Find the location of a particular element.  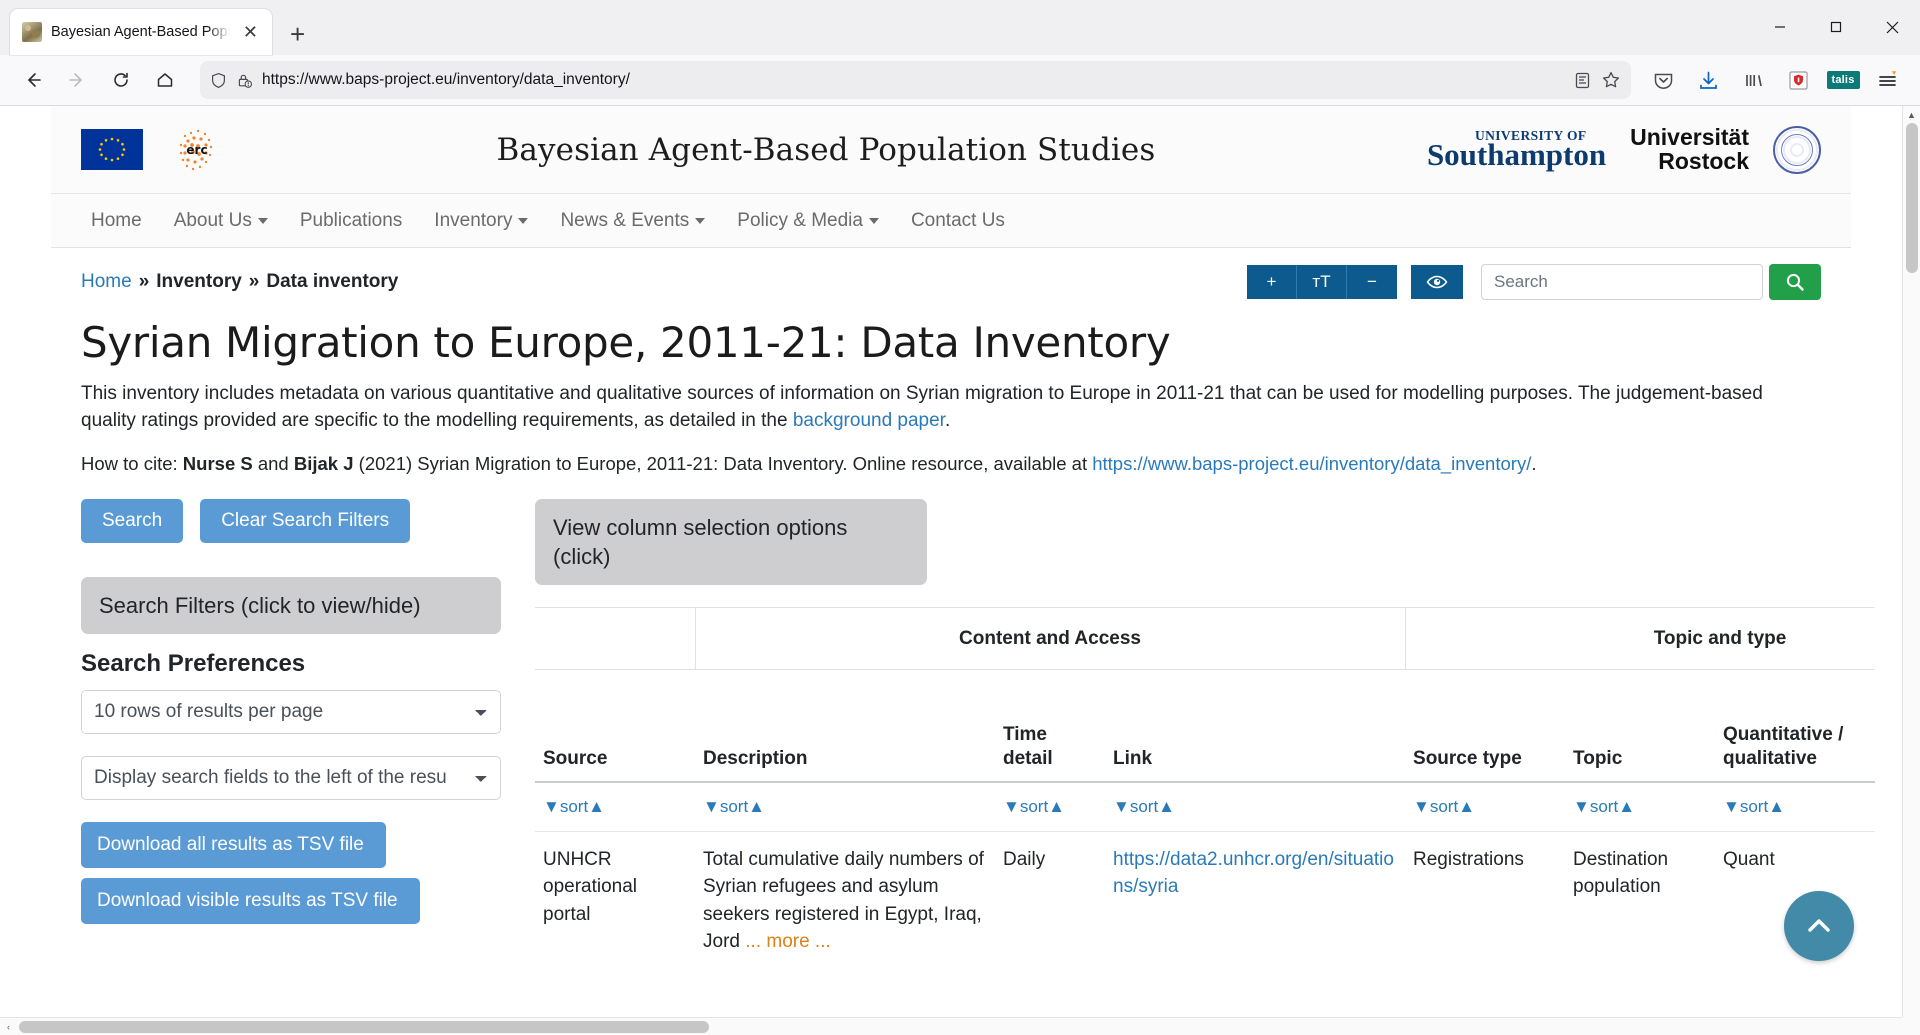

bookmark-star-icon is located at coordinates (1611, 80).